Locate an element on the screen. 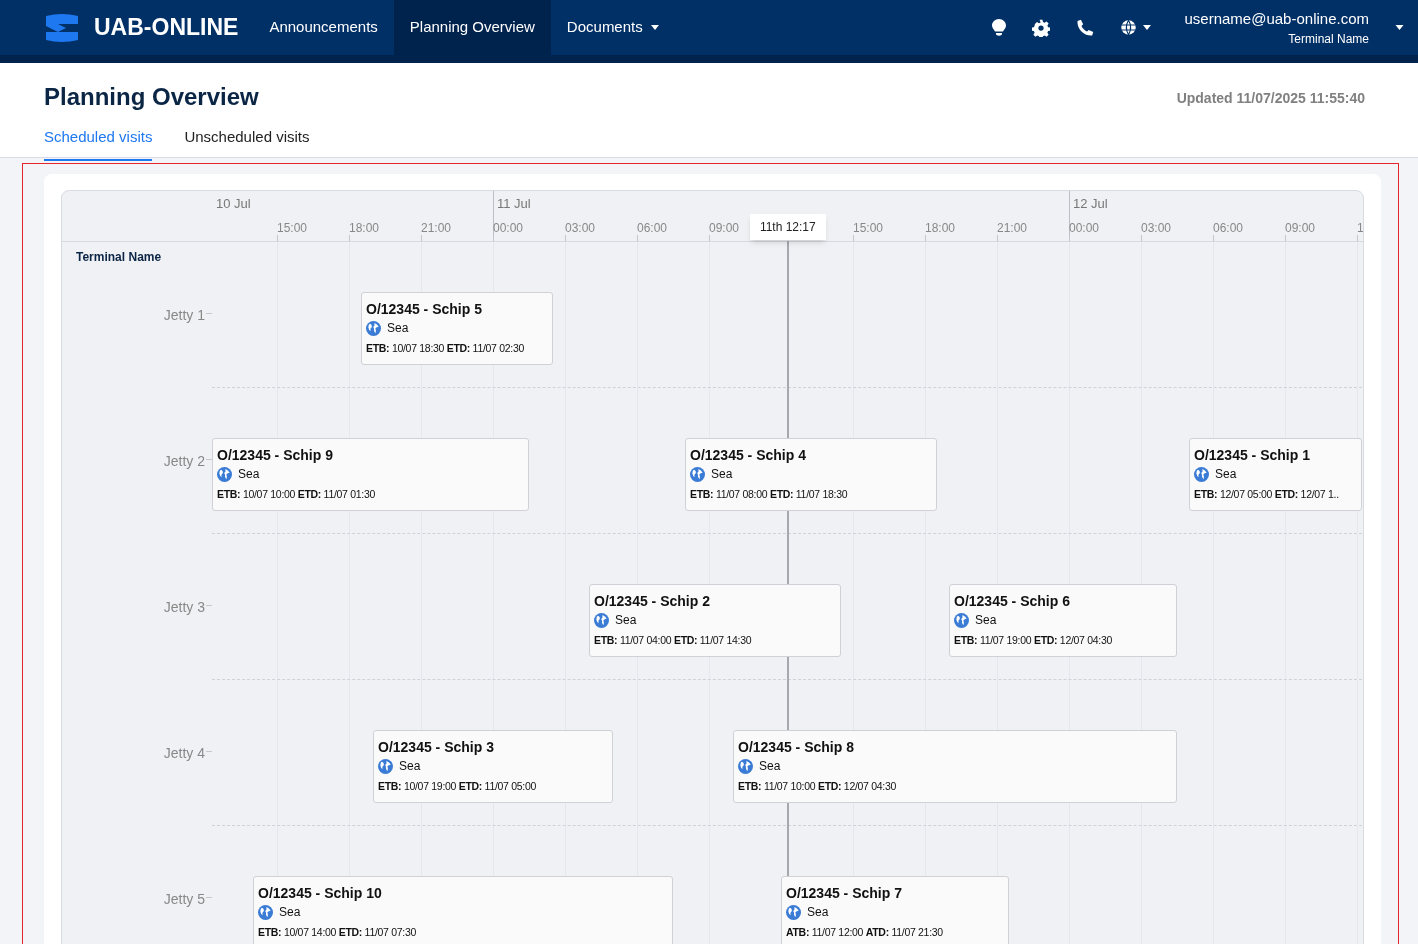 This screenshot has width=1418, height=944. row-label: Jetty 5 is located at coordinates (184, 899).